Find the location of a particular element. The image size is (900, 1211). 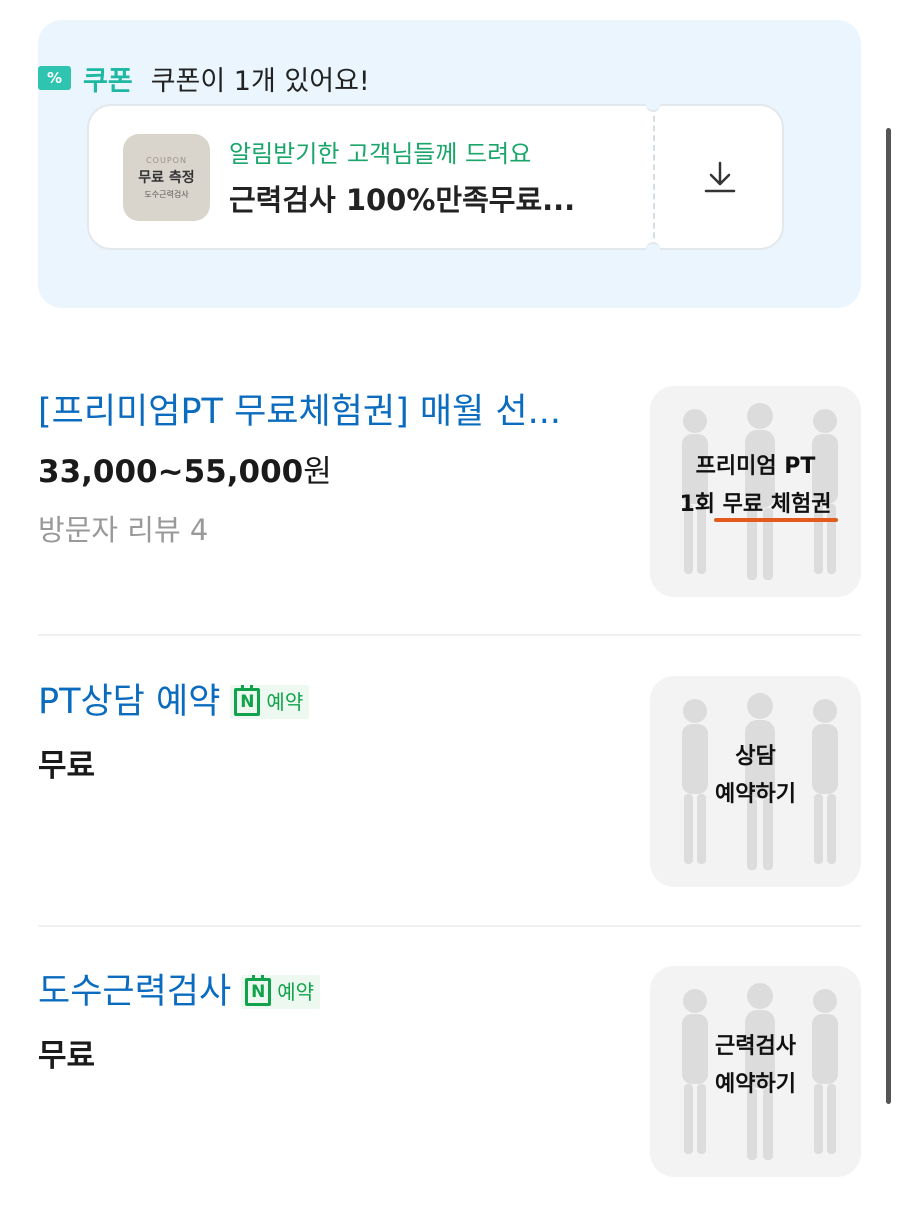

coupon-thumbnail: COUPON 무료 측정 도수근력검사 is located at coordinates (166, 177).